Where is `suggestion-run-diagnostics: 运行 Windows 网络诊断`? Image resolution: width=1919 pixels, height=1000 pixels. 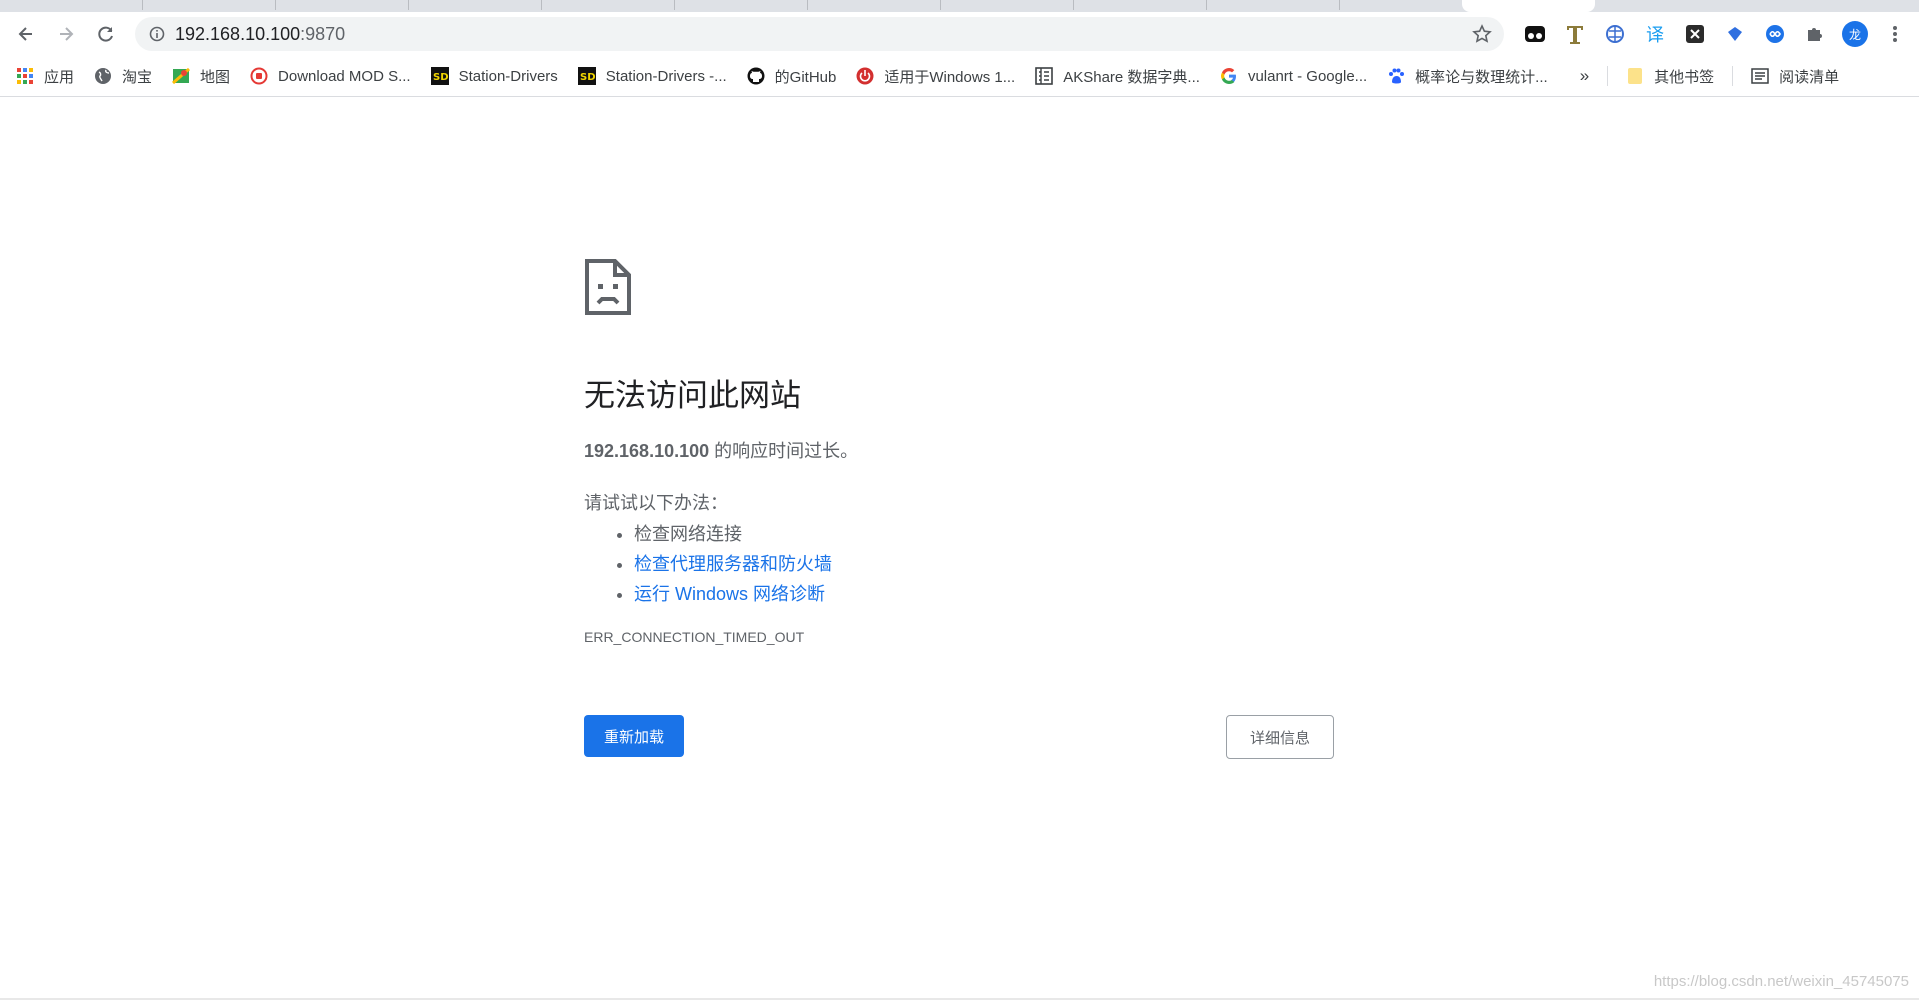 suggestion-run-diagnostics: 运行 Windows 网络诊断 is located at coordinates (984, 594).